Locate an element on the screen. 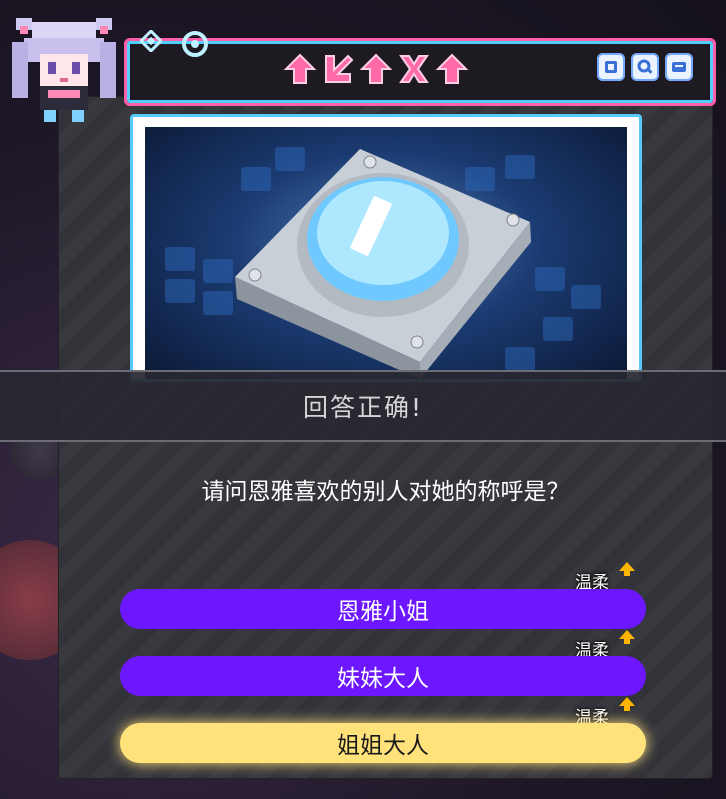  hud-buttons is located at coordinates (645, 67).